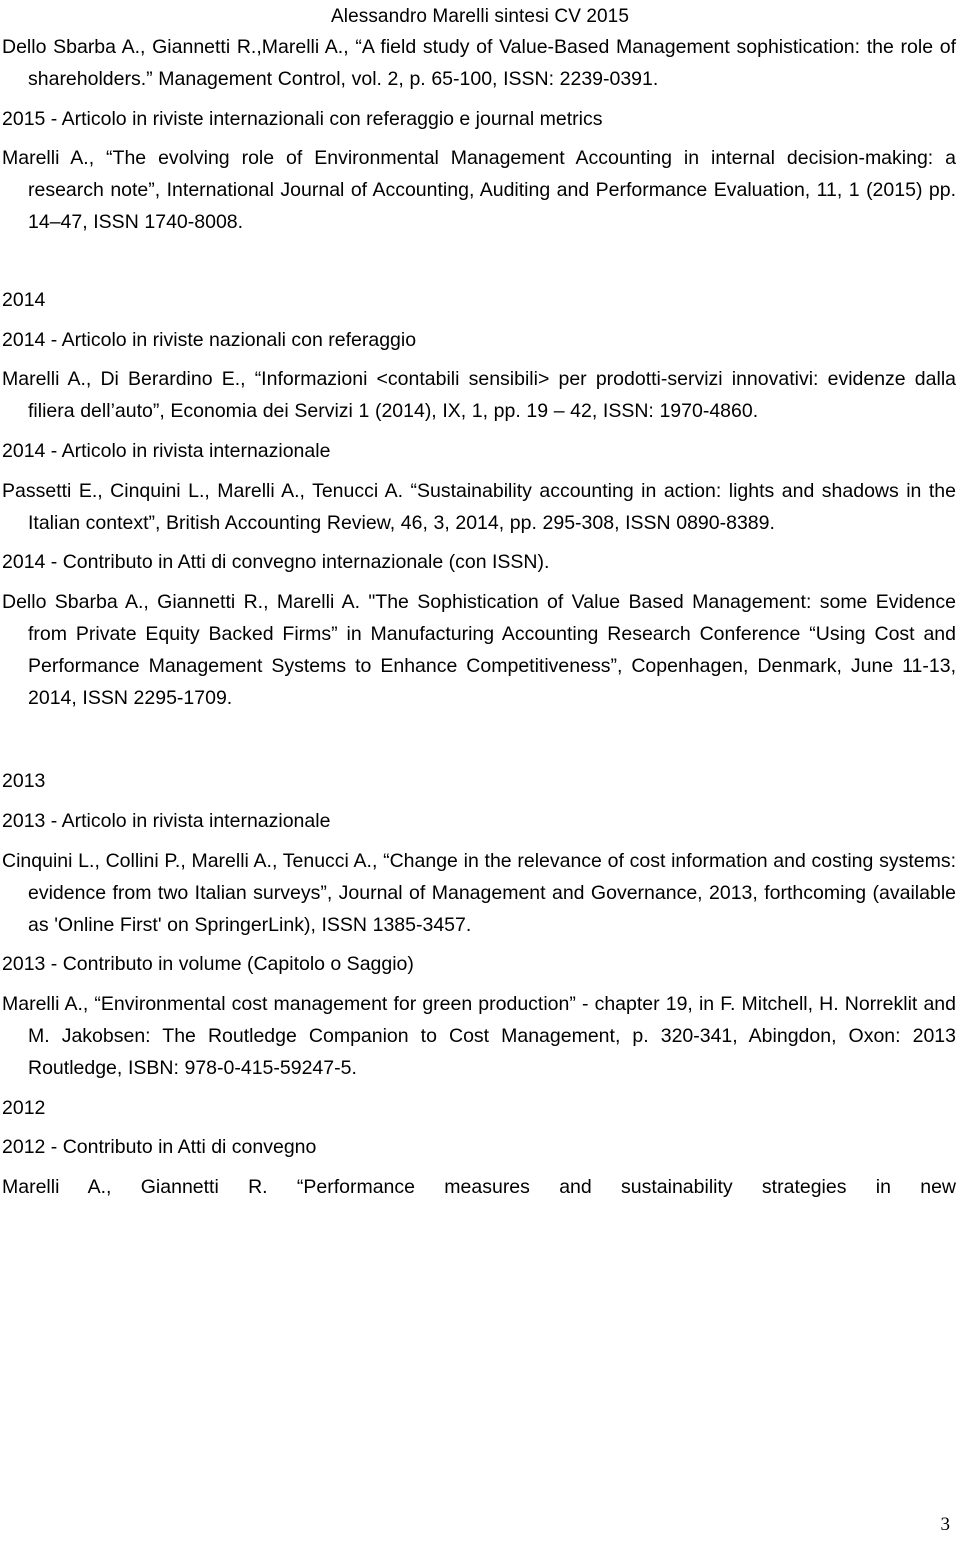 This screenshot has width=960, height=1543. I want to click on year-heading: 2014, so click(24, 299).